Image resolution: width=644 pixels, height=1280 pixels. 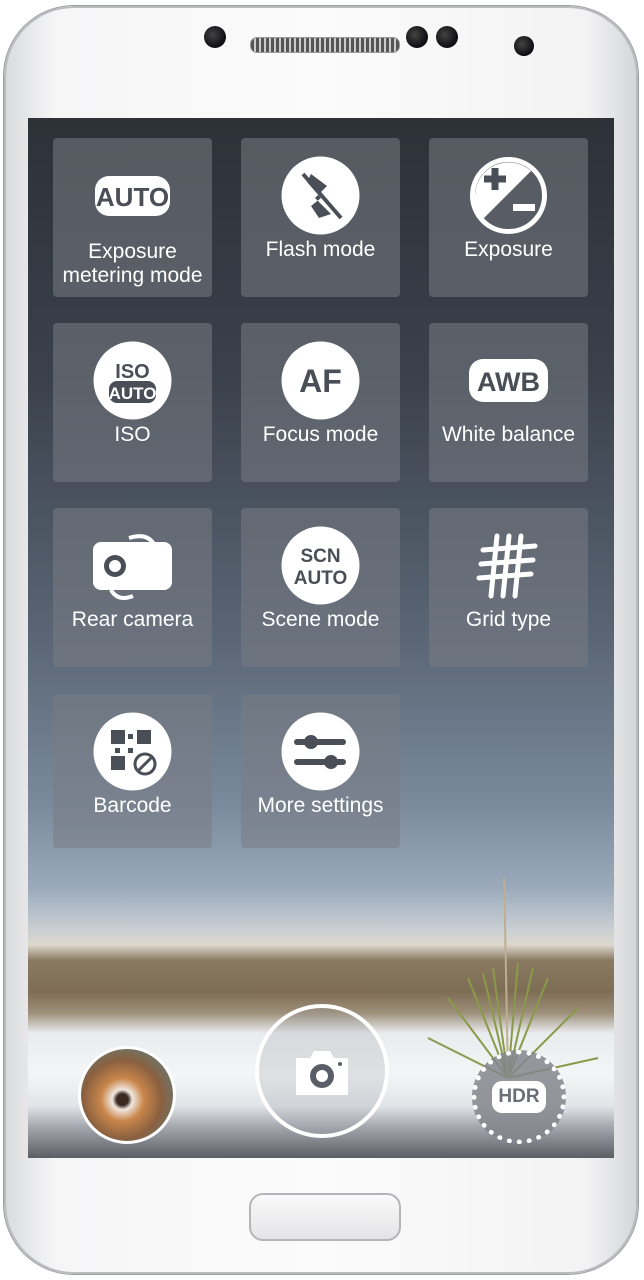 I want to click on tile-more-settings: More settings, so click(x=320, y=771).